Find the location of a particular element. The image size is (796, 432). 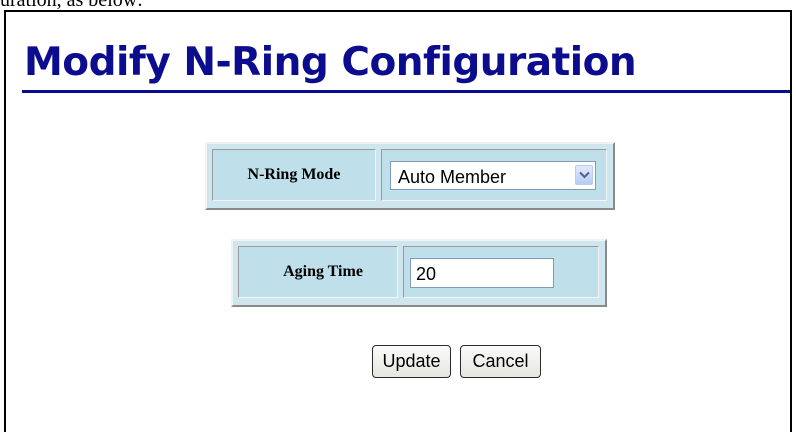

title-underline is located at coordinates (406, 91).